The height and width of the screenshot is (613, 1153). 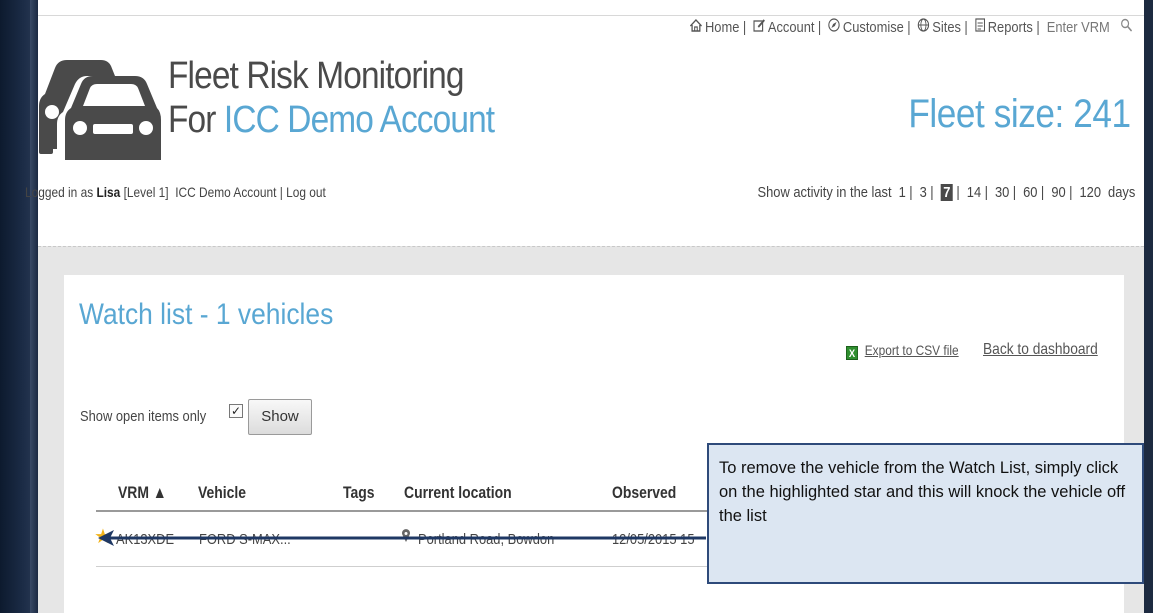 What do you see at coordinates (696, 27) in the screenshot?
I see `home-icon` at bounding box center [696, 27].